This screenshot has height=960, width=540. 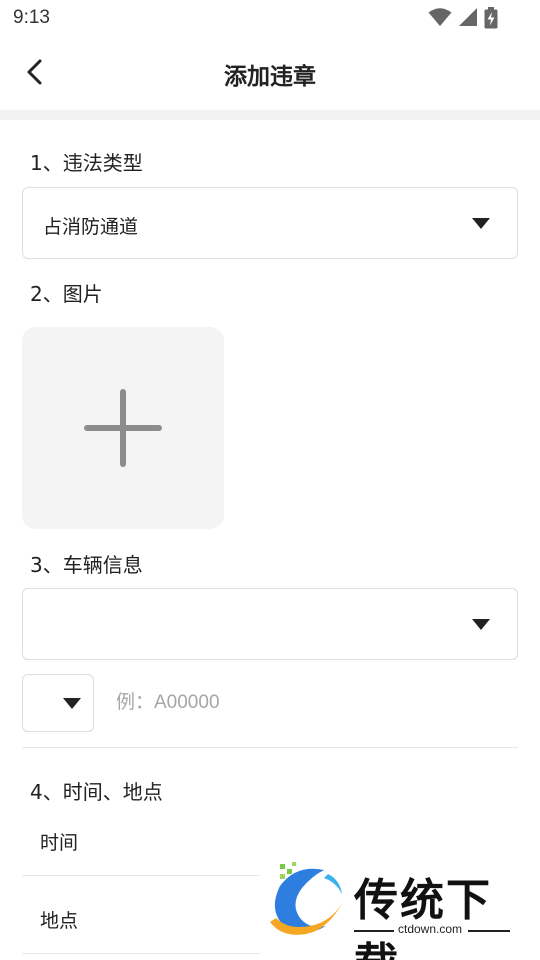 I want to click on status-icons, so click(x=464, y=18).